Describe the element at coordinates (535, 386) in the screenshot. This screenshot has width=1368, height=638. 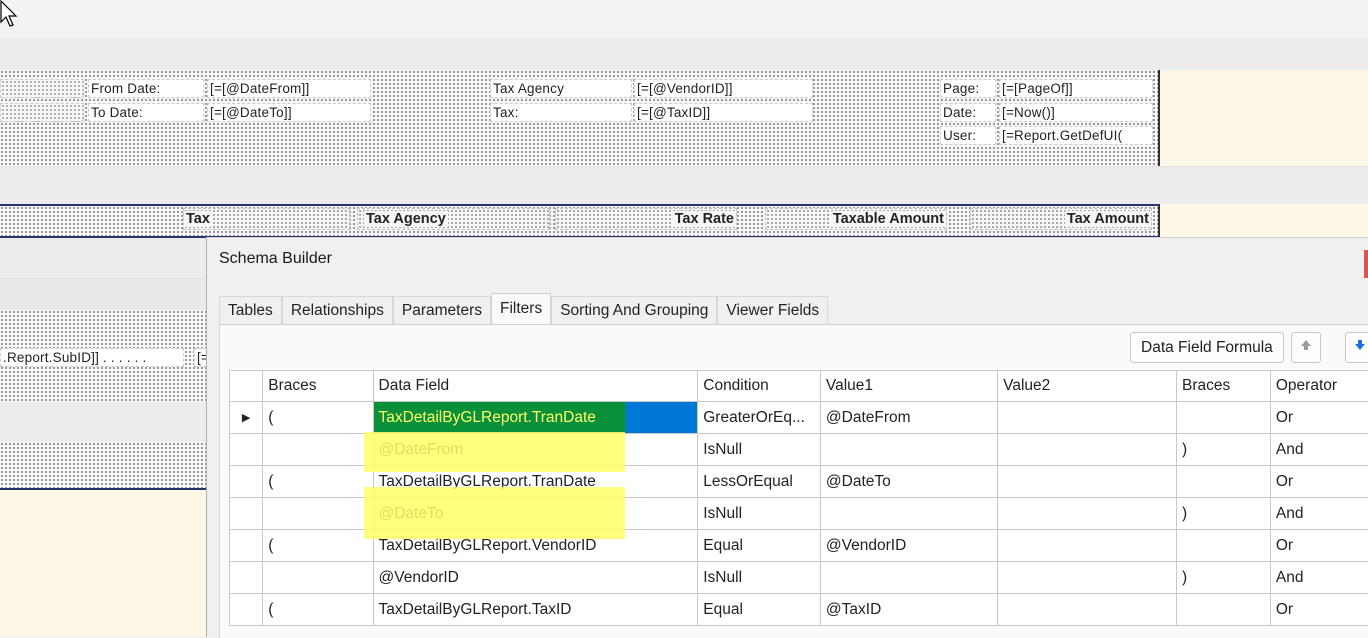
I see `col-data-field: Data Field` at that location.